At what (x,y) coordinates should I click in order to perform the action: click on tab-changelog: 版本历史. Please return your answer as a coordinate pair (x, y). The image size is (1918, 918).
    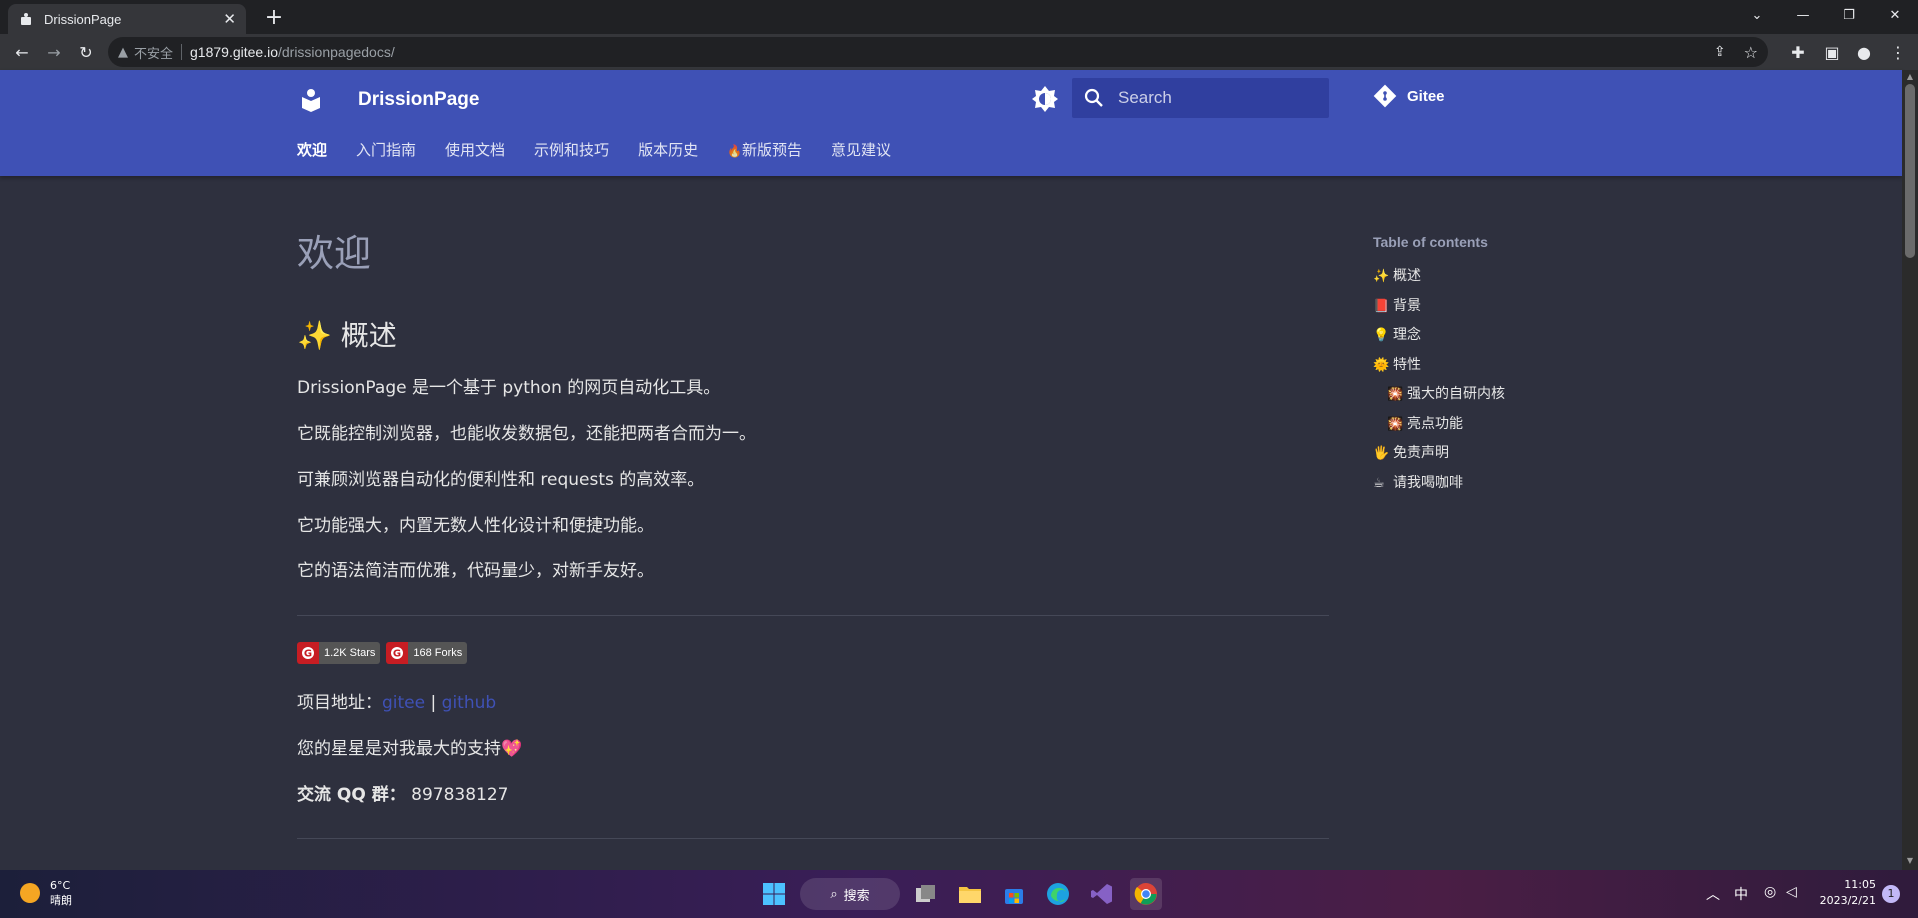
    Looking at the image, I should click on (668, 150).